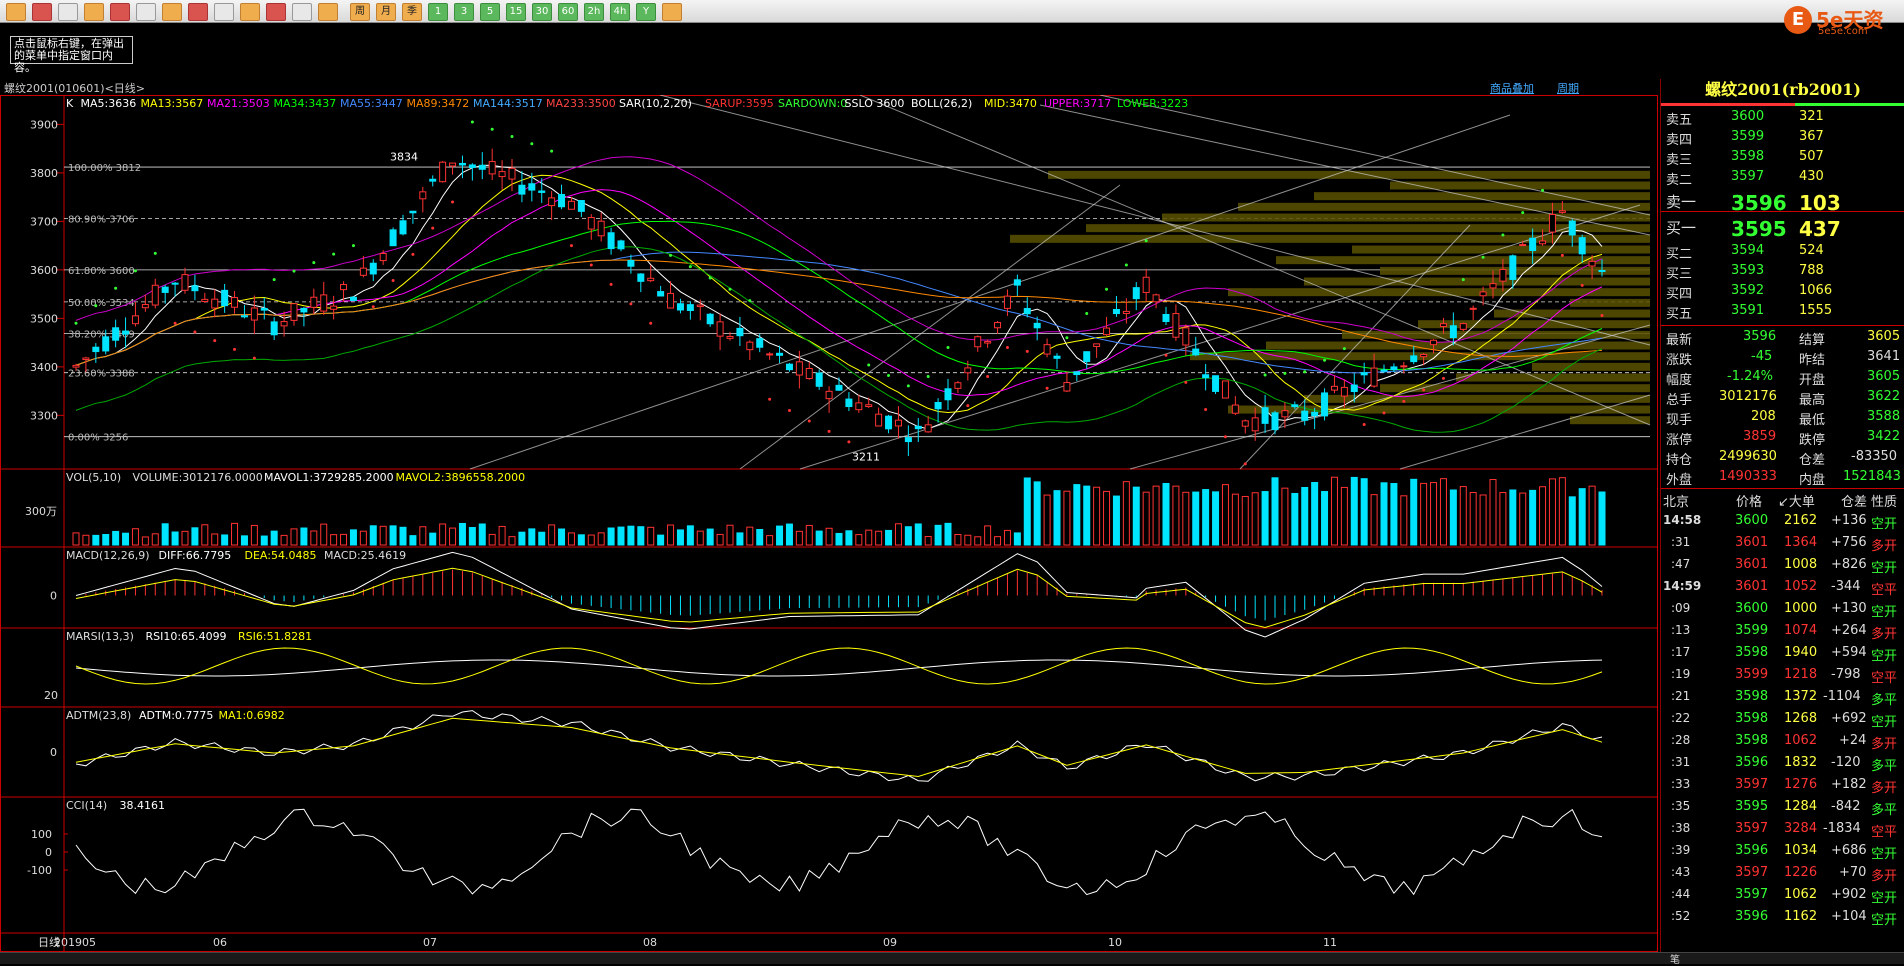 This screenshot has height=966, width=1904. I want to click on line-icon, so click(302, 12).